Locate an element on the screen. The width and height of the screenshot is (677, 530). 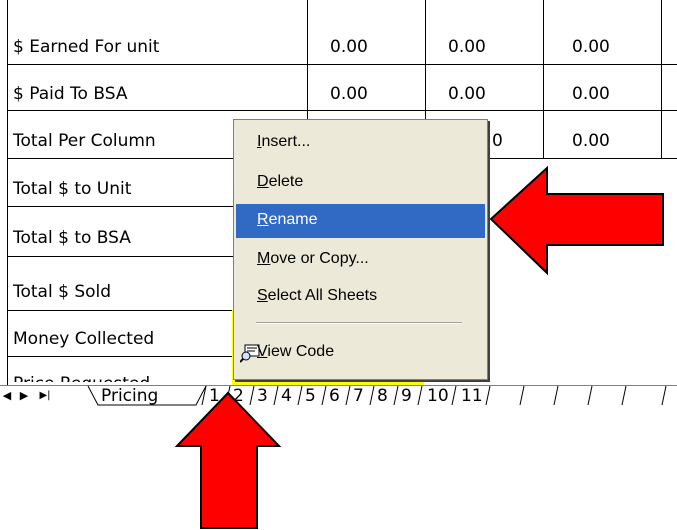
row-label-money-collected: Money Collected is located at coordinates (83, 339).